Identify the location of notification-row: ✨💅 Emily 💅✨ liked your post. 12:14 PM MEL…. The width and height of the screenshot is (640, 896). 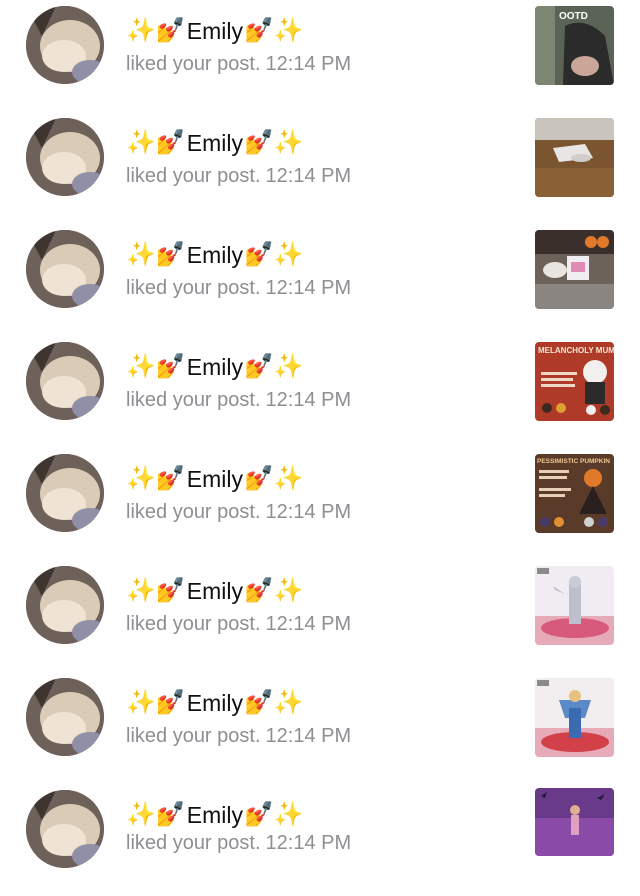
(320, 392).